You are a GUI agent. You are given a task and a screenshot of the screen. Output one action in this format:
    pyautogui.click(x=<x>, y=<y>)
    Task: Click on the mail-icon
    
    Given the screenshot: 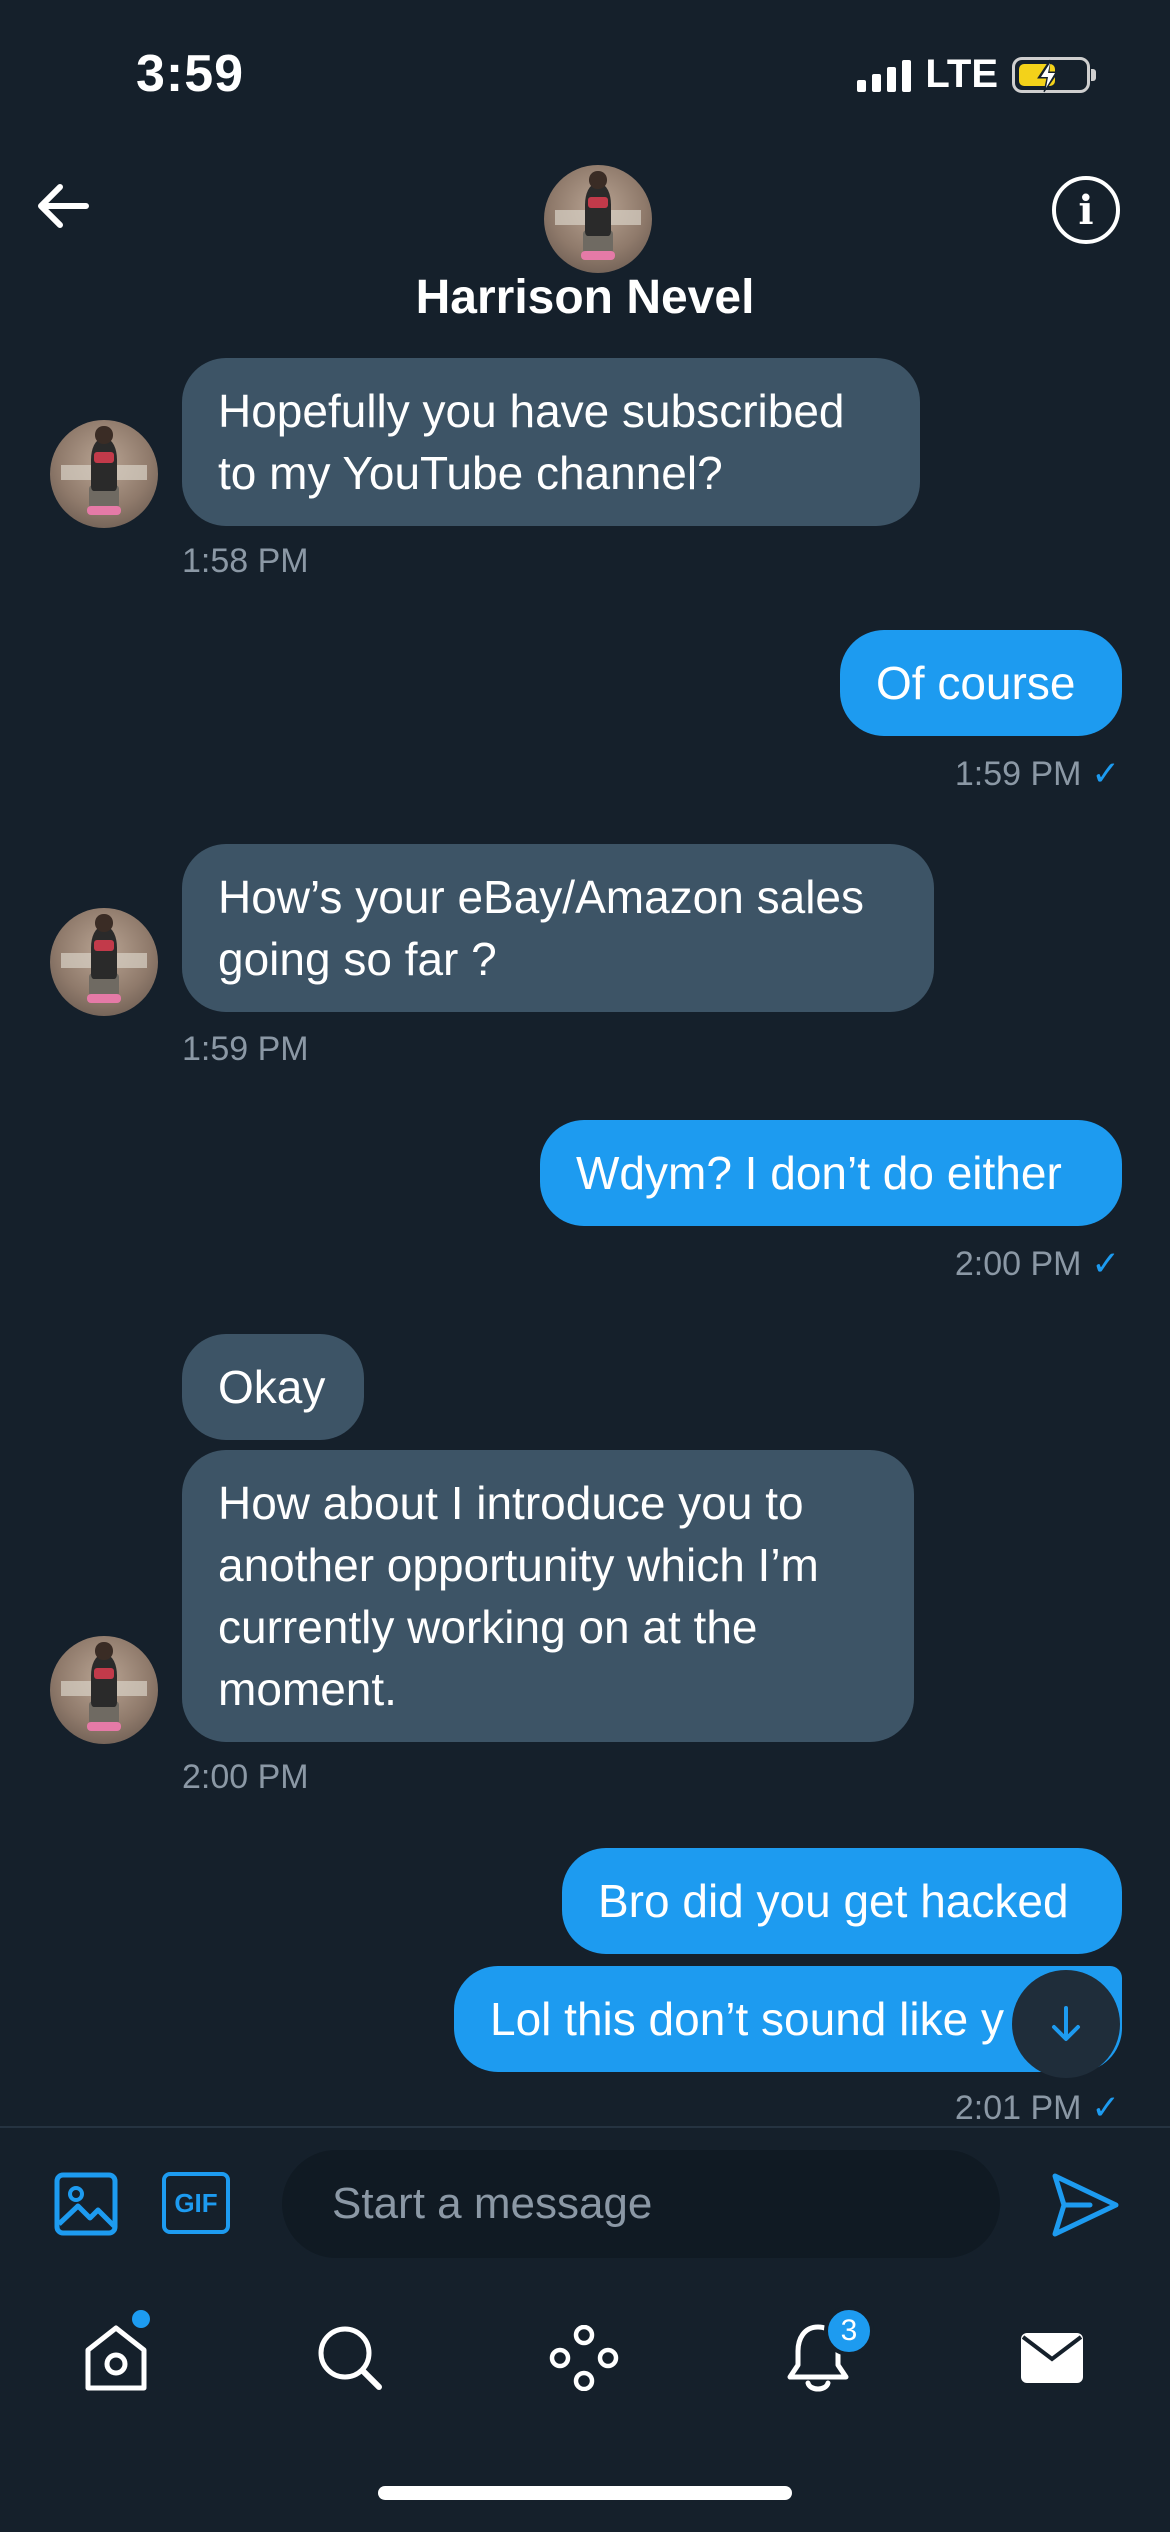 What is the action you would take?
    pyautogui.click(x=1052, y=2358)
    